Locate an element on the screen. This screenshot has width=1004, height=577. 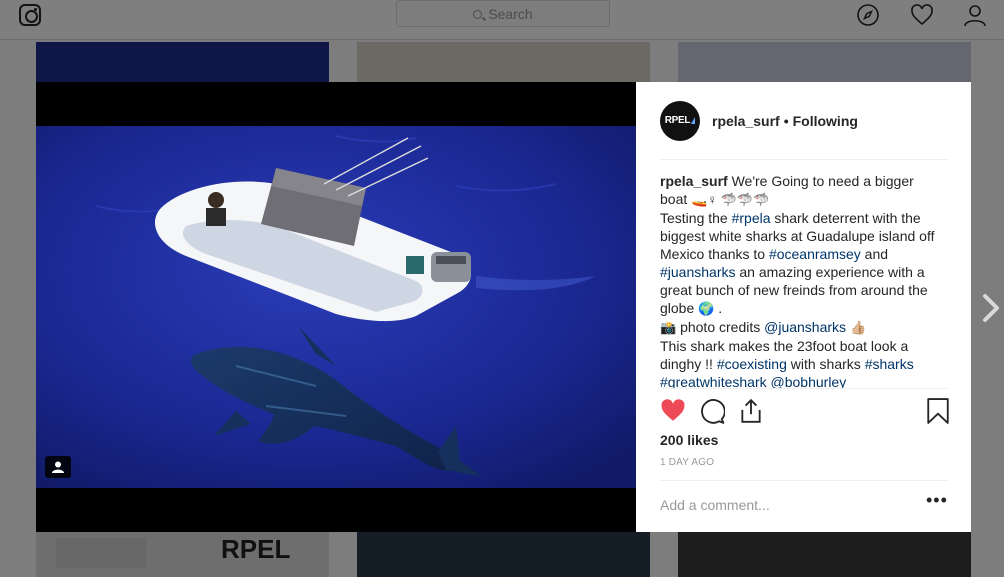
bookmark-icon is located at coordinates (938, 411).